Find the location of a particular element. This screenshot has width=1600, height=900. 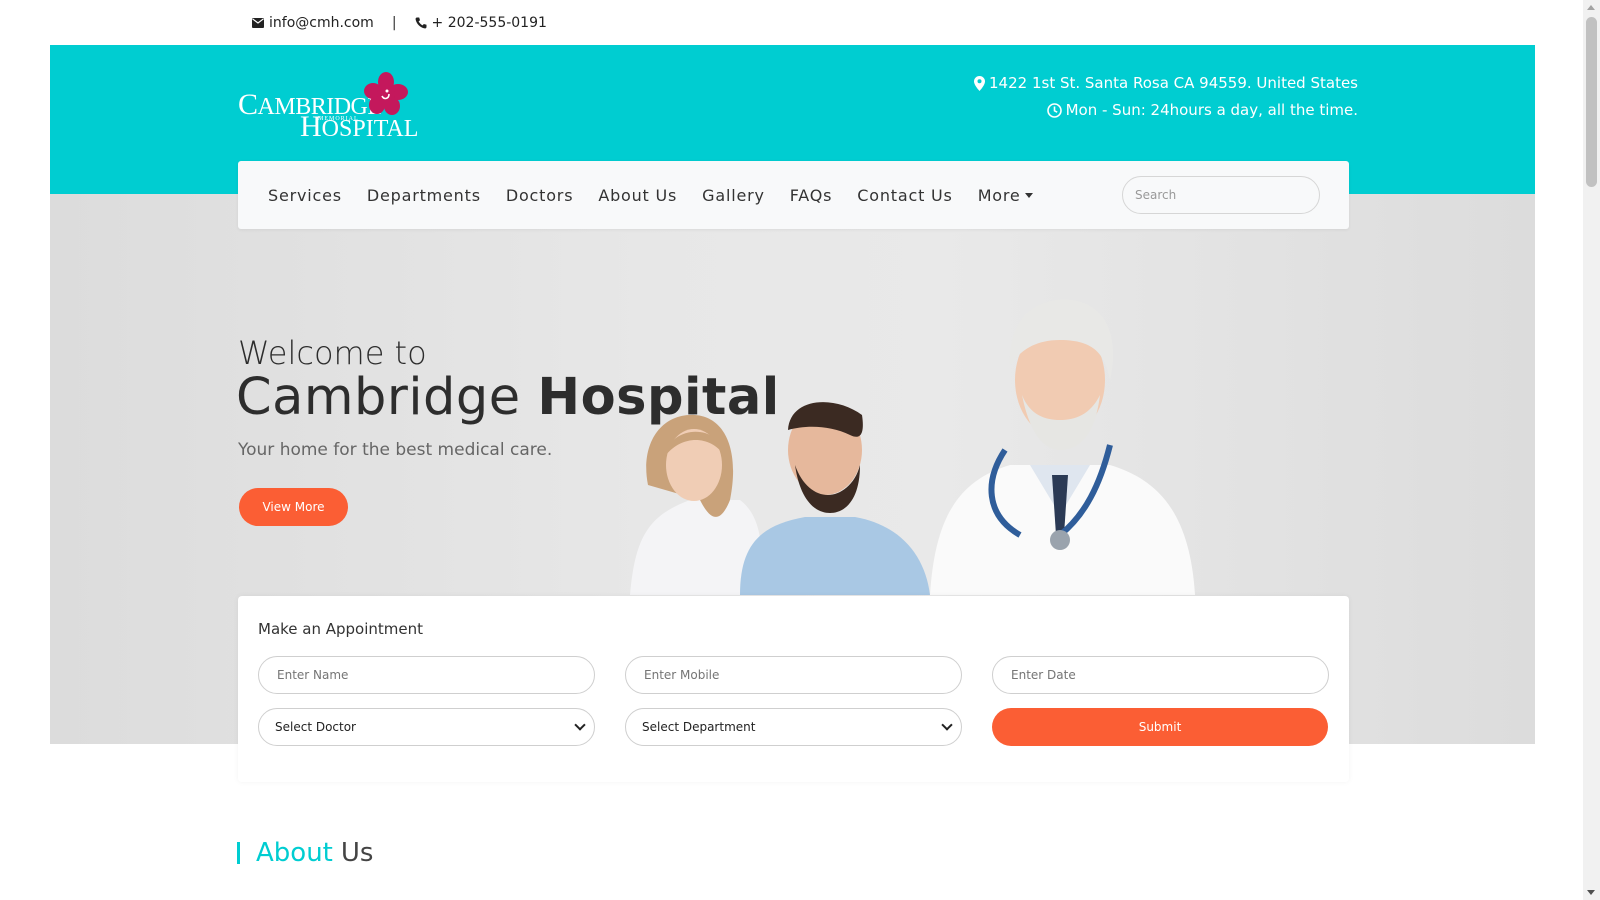

email-contact: info@cmh.com is located at coordinates (313, 23).